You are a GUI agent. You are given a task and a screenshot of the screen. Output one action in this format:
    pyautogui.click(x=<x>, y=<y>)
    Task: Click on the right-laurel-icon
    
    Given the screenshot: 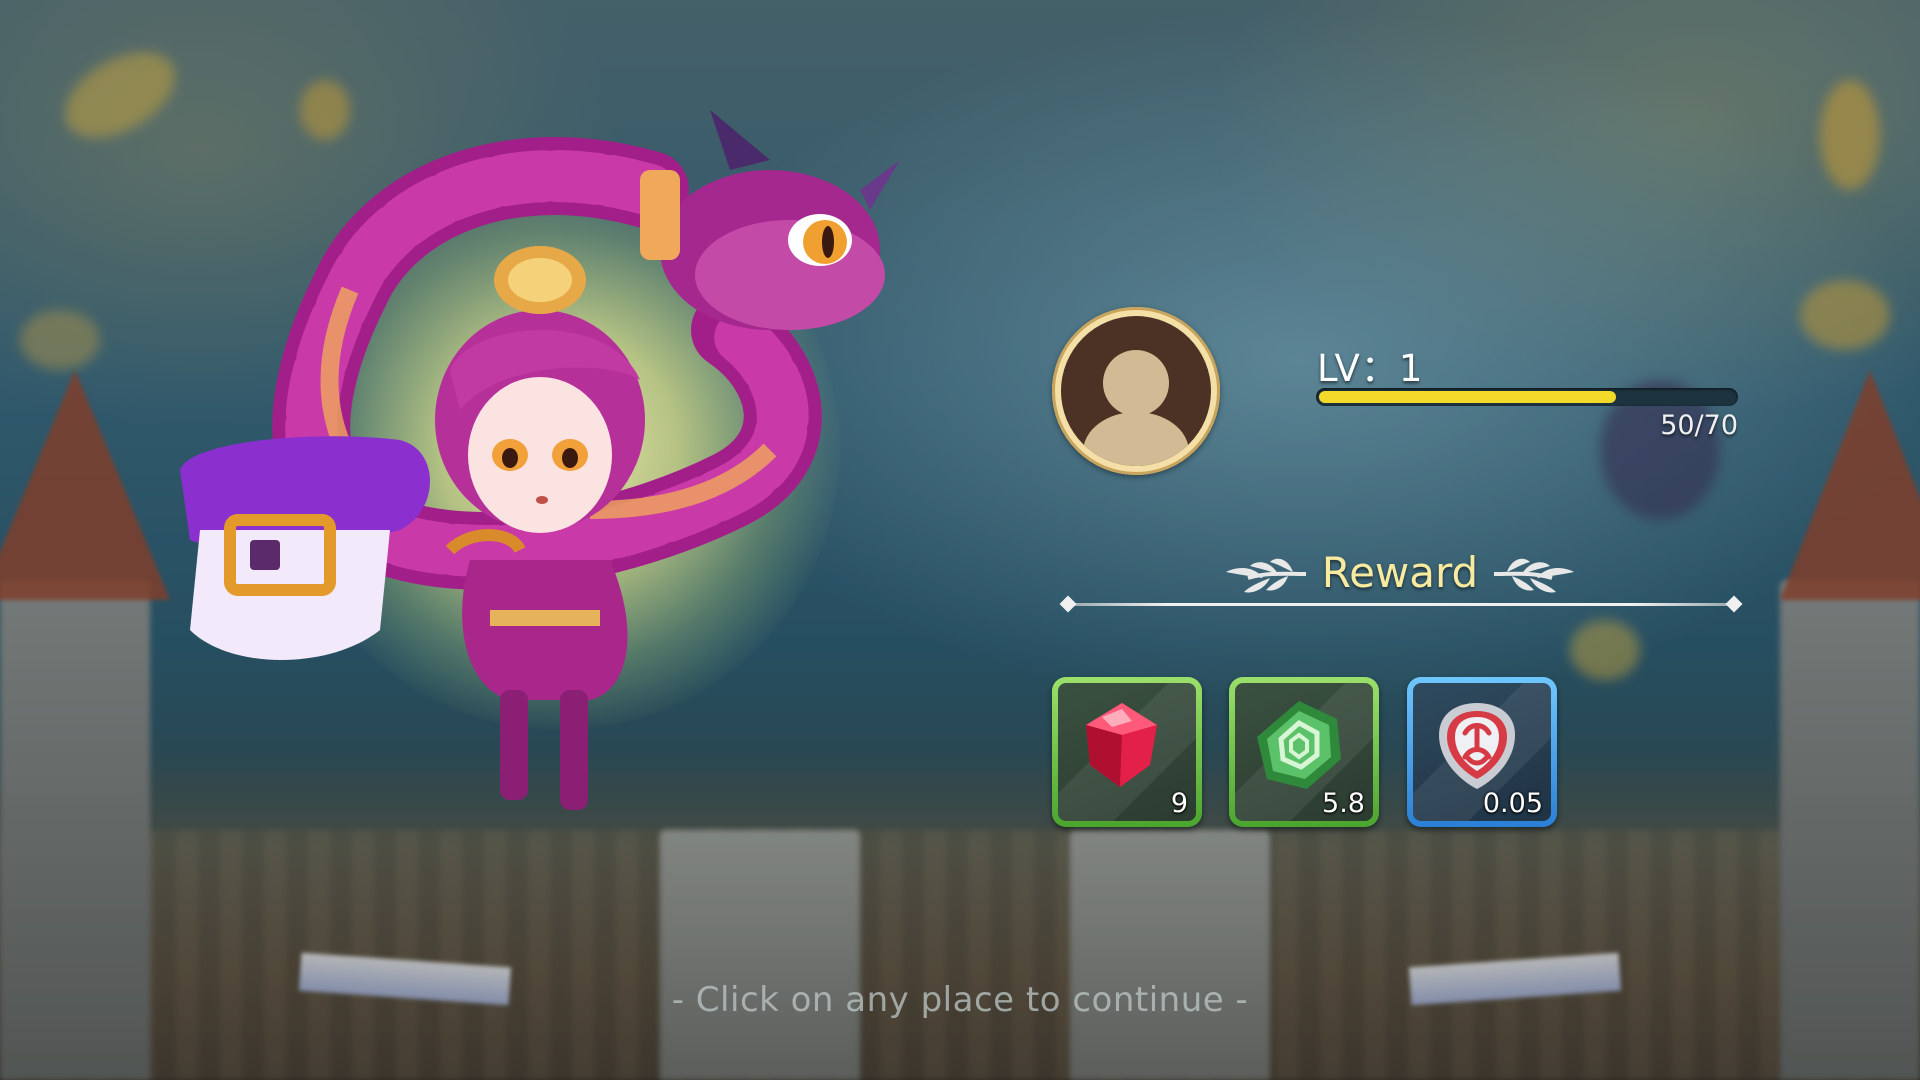 What is the action you would take?
    pyautogui.click(x=1533, y=575)
    